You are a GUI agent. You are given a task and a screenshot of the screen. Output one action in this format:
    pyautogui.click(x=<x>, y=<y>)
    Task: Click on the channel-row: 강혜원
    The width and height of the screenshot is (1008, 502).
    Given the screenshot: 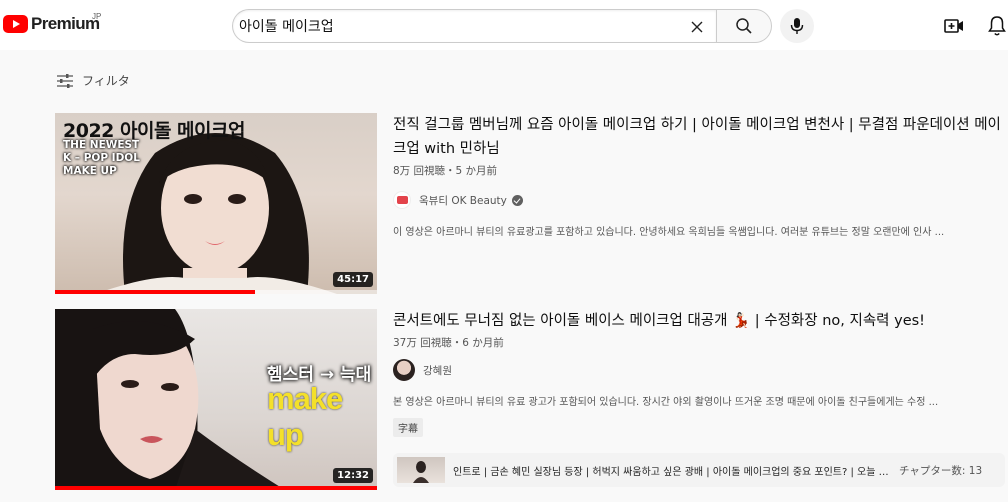 What is the action you would take?
    pyautogui.click(x=699, y=370)
    